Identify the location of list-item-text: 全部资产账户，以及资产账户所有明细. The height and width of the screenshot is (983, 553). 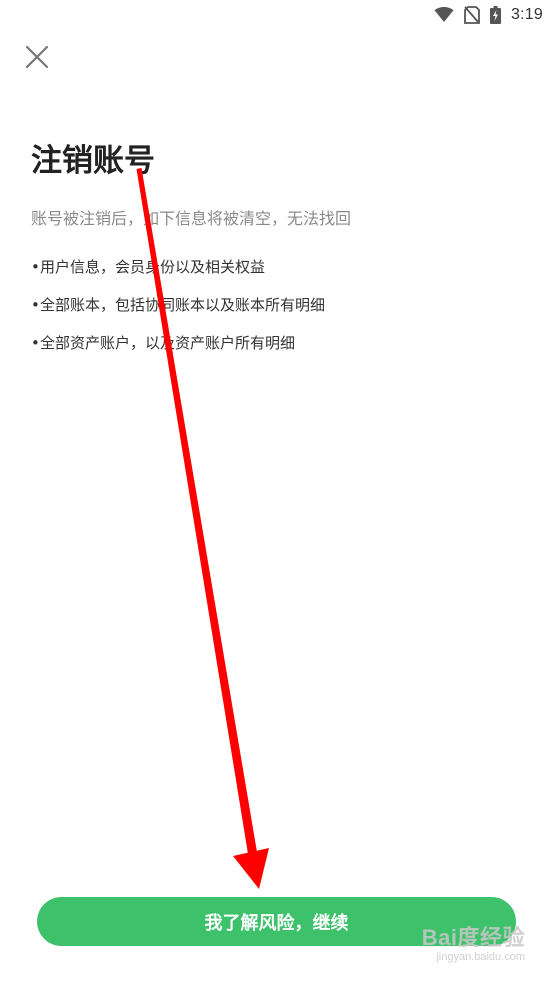
(168, 343).